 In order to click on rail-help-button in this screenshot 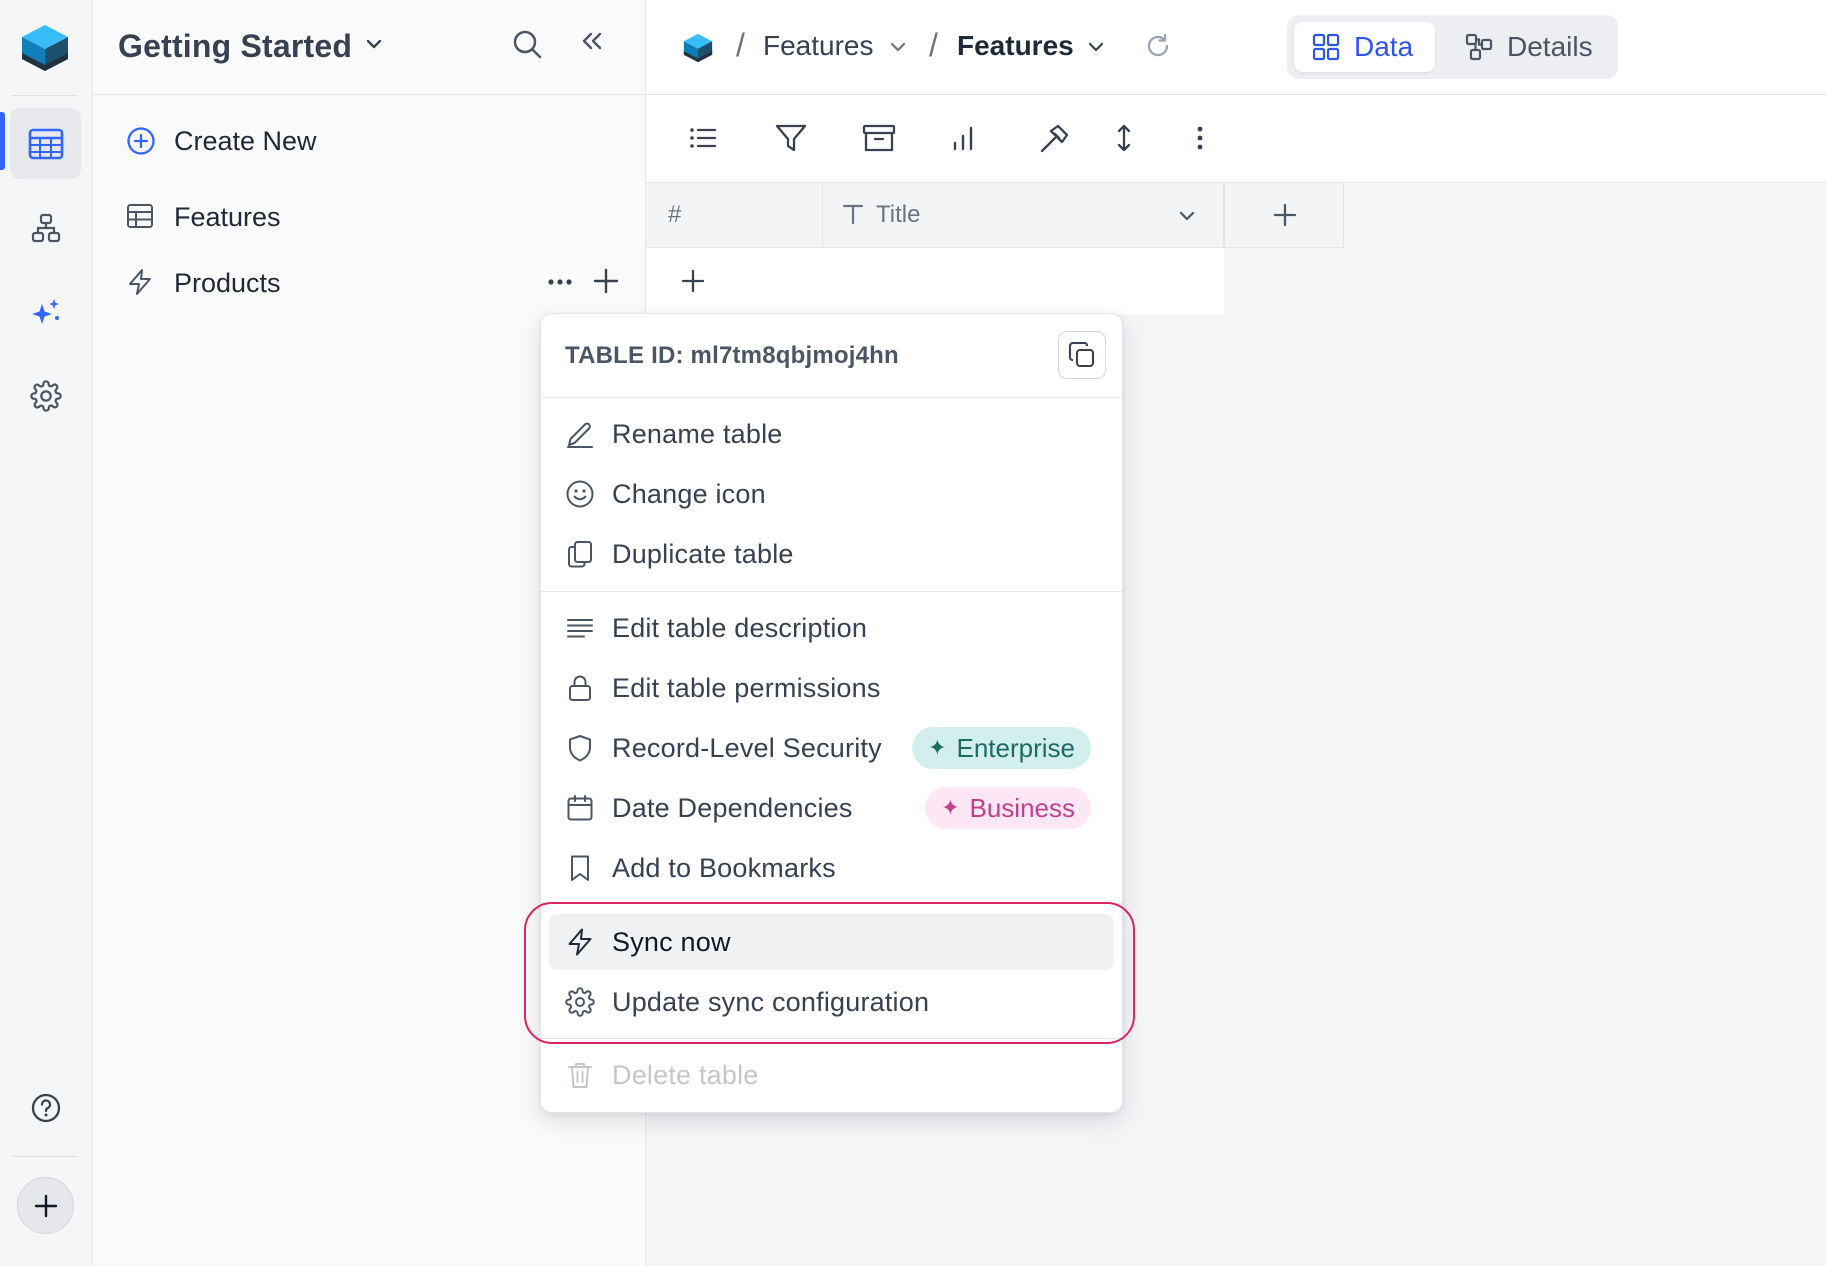, I will do `click(45, 1107)`.